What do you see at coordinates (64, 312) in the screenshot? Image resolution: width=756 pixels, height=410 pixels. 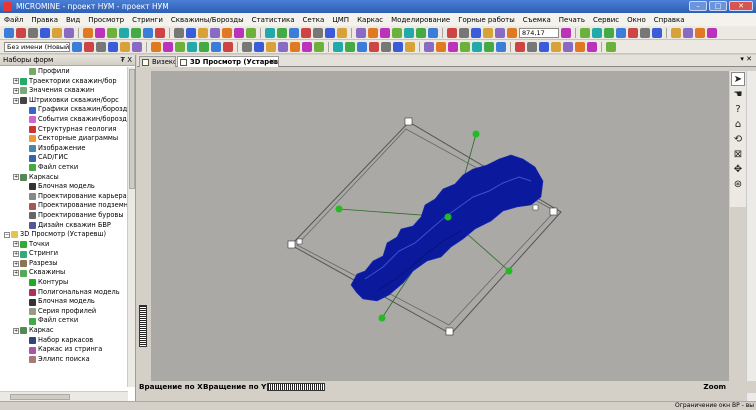 I see `tree-item: Серия профилей` at bounding box center [64, 312].